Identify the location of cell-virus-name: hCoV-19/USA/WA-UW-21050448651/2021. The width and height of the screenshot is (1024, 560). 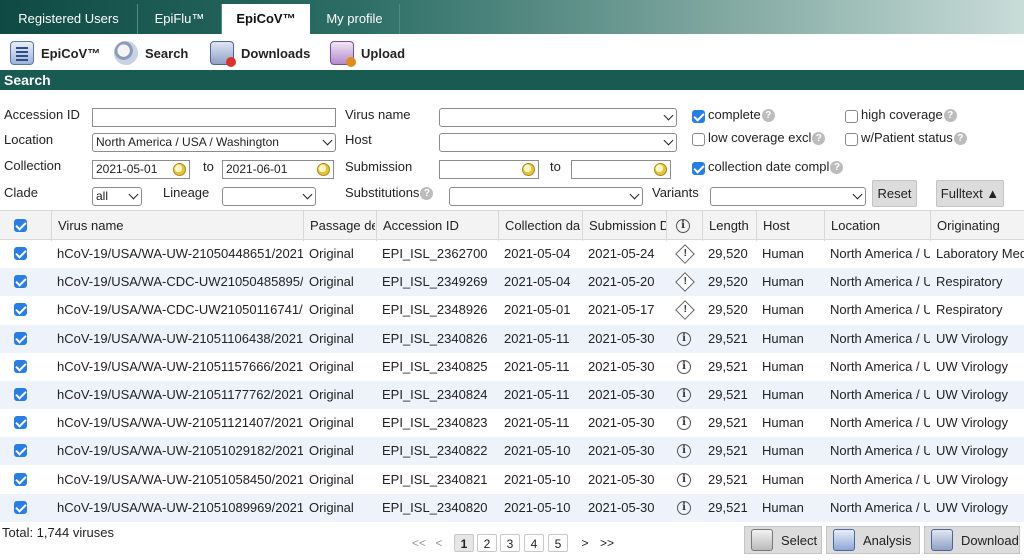
(177, 254).